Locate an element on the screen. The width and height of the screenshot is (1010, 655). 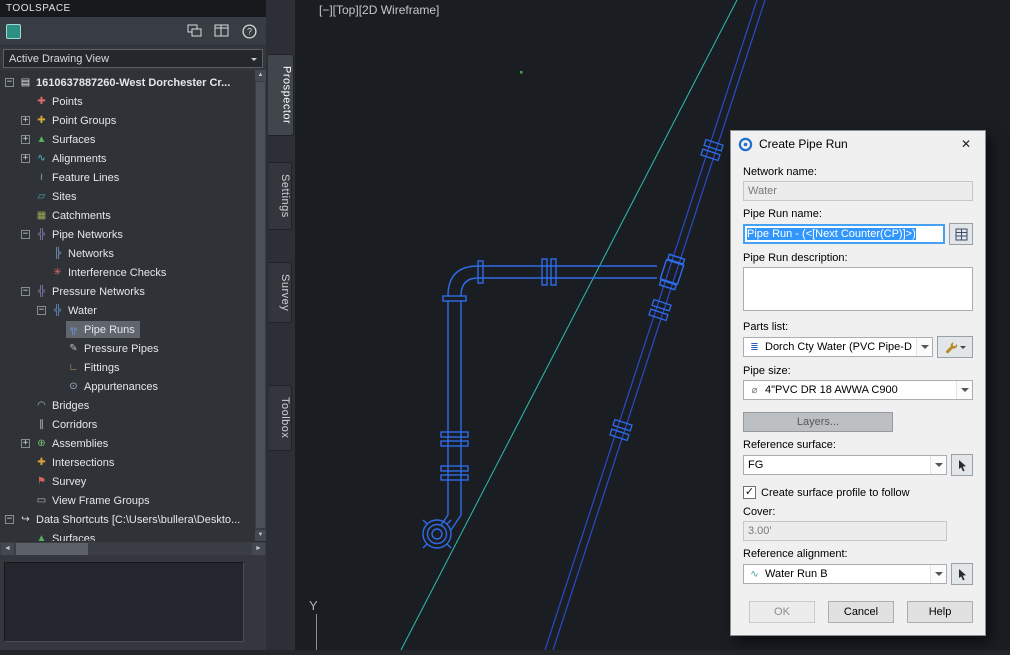
vertical-scrollbar-thumb is located at coordinates (260, 305).